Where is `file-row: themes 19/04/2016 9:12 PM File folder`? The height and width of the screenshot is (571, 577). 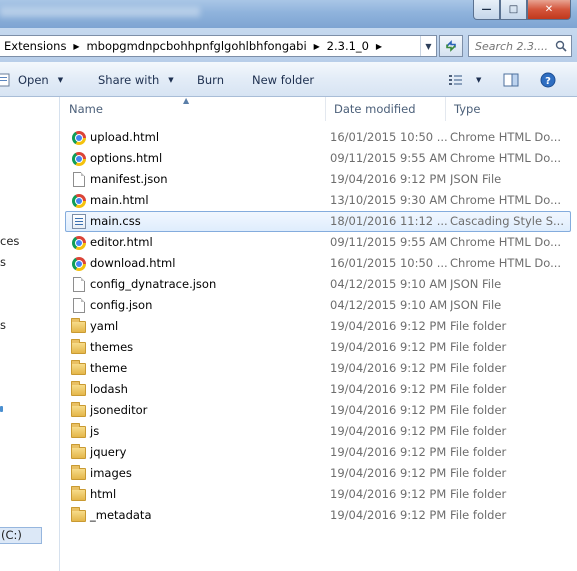
file-row: themes 19/04/2016 9:12 PM File folder is located at coordinates (319, 347).